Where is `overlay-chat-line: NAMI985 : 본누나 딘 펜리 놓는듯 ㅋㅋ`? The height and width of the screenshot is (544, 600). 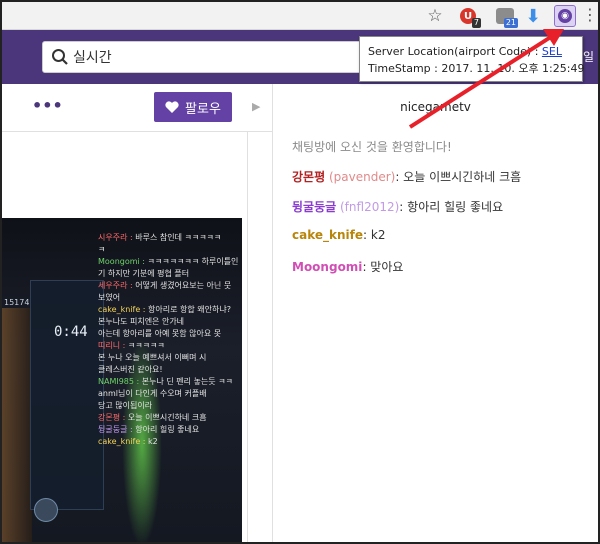 overlay-chat-line: NAMI985 : 본누나 딘 펜리 놓는듯 ㅋㅋ is located at coordinates (170, 382).